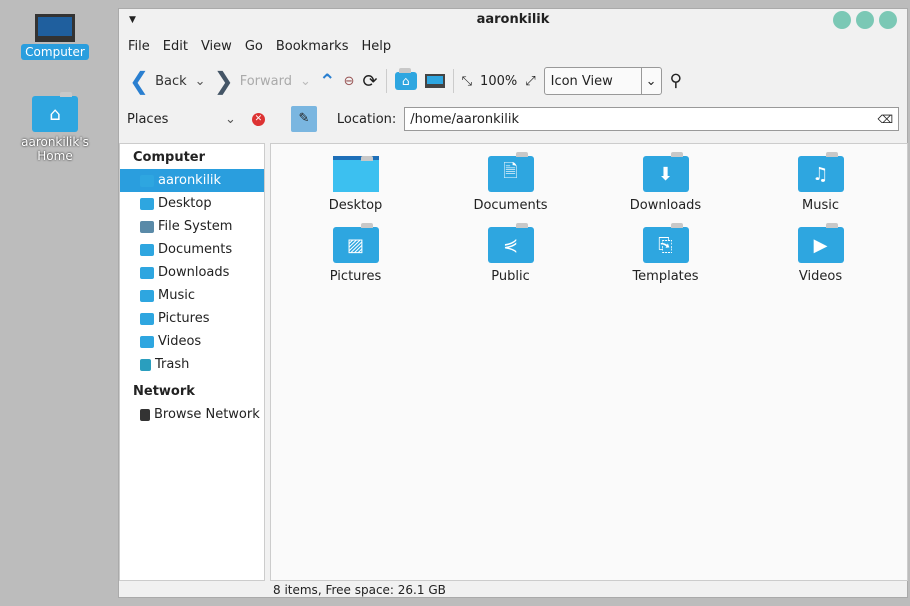 The width and height of the screenshot is (910, 606). Describe the element at coordinates (55, 112) in the screenshot. I see `home-folder-icon: ⌂` at that location.